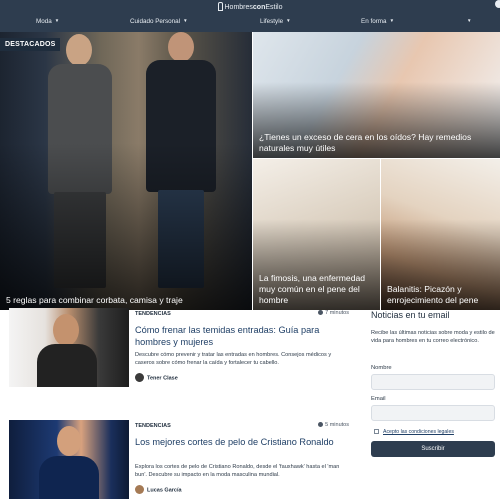 The image size is (500, 500). Describe the element at coordinates (433, 413) in the screenshot. I see `email-field` at that location.